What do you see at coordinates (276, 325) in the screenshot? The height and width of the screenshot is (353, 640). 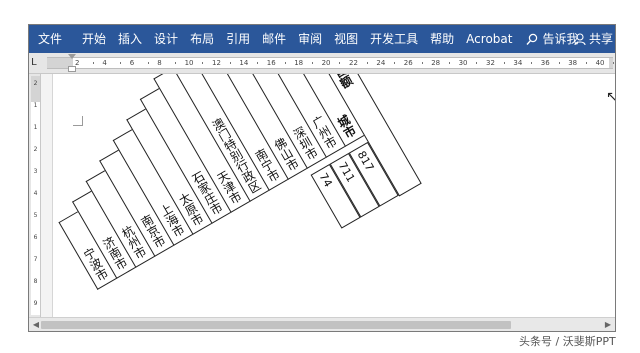 I see `scrollbar-thumb` at bounding box center [276, 325].